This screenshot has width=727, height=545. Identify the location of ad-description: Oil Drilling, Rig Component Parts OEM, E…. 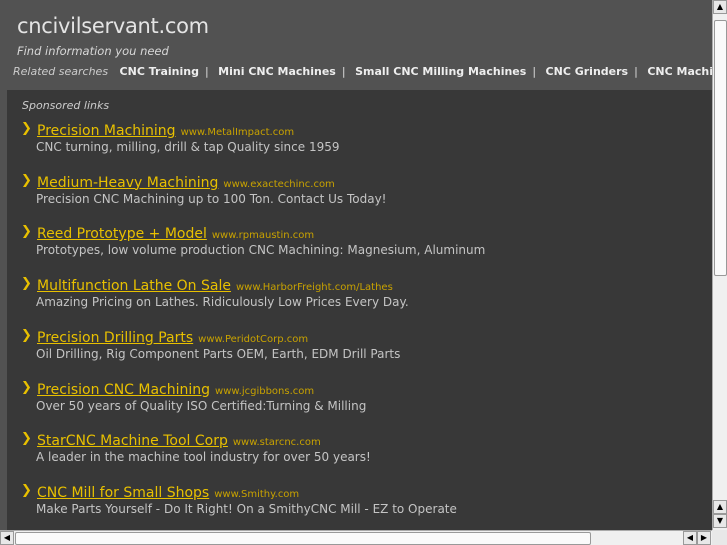
(218, 353).